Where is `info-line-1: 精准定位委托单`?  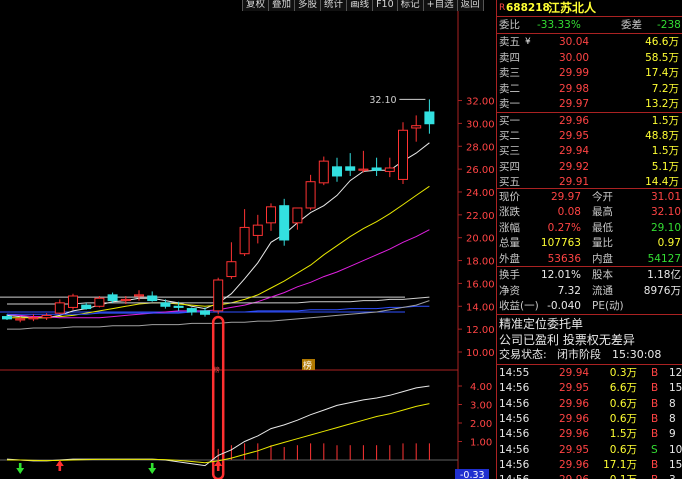 info-line-1: 精准定位委托单 is located at coordinates (589, 324).